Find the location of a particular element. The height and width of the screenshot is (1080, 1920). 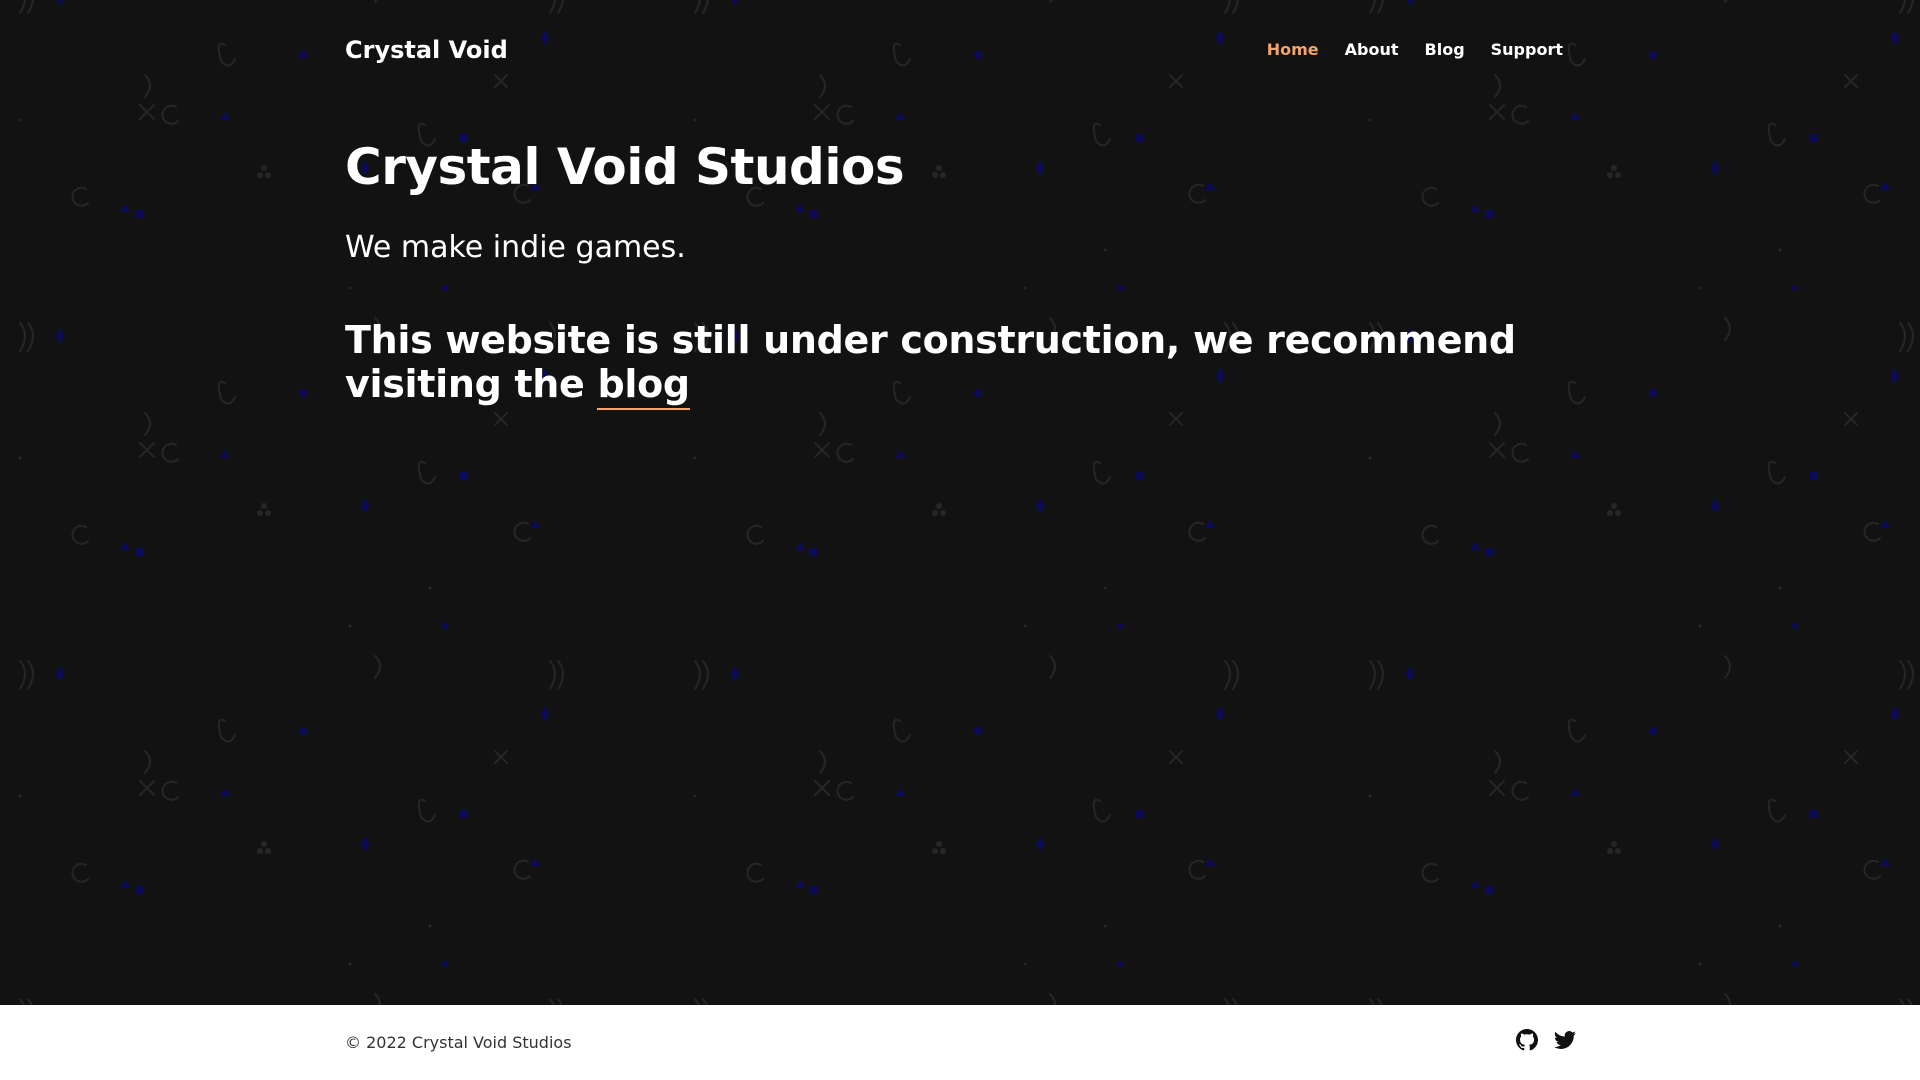

github-icon is located at coordinates (1527, 1040).